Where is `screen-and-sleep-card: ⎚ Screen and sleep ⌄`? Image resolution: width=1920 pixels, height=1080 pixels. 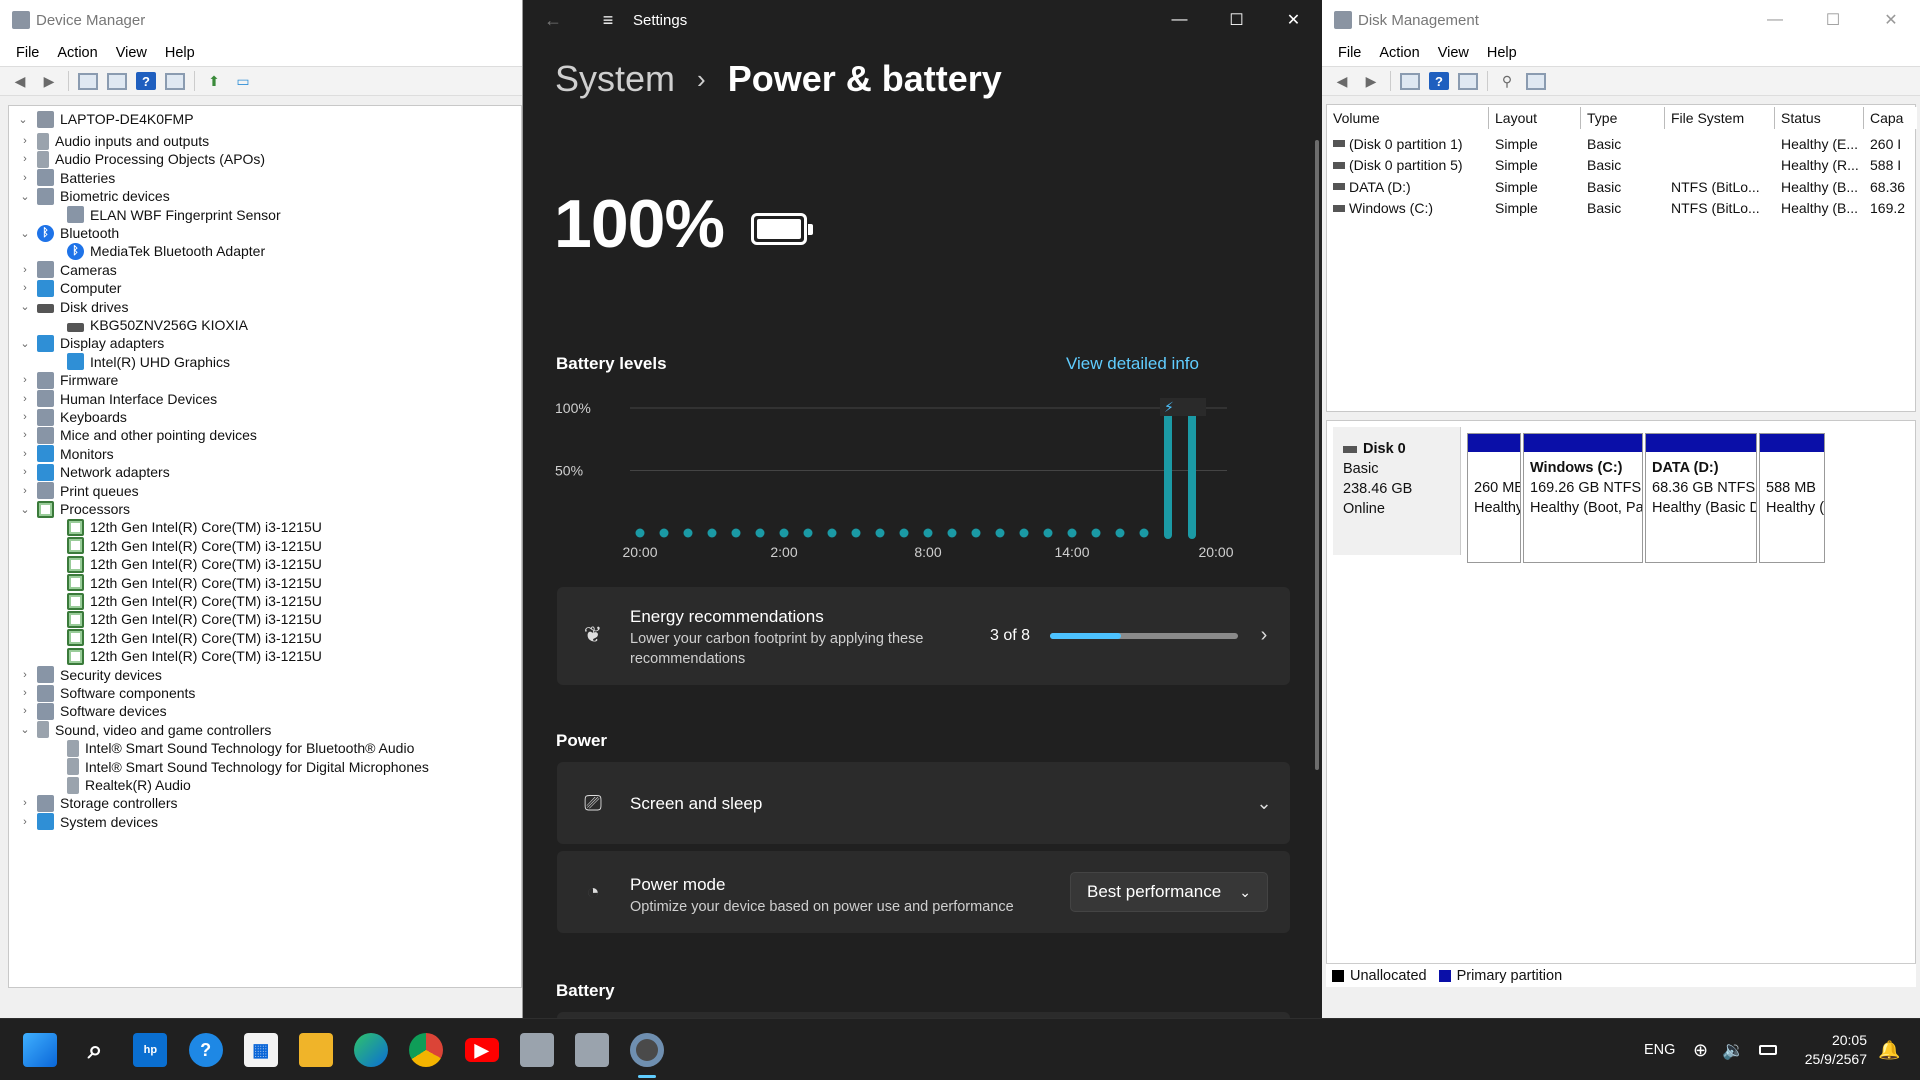
screen-and-sleep-card: ⎚ Screen and sleep ⌄ is located at coordinates (923, 803).